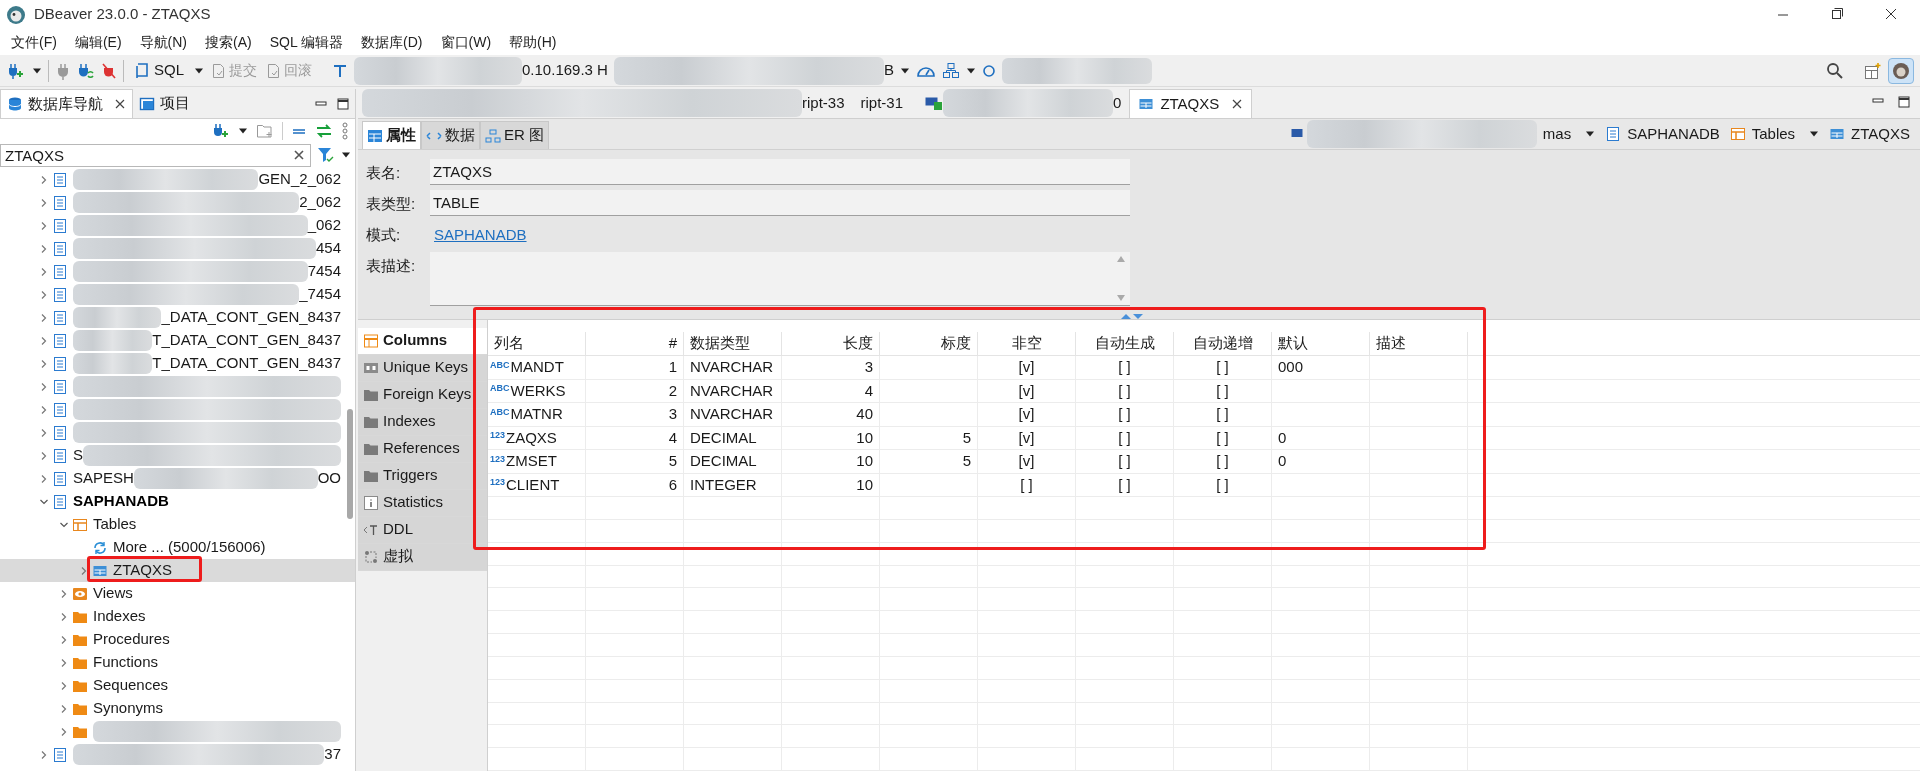 The height and width of the screenshot is (771, 1920). I want to click on tree-item: Sequences, so click(131, 685).